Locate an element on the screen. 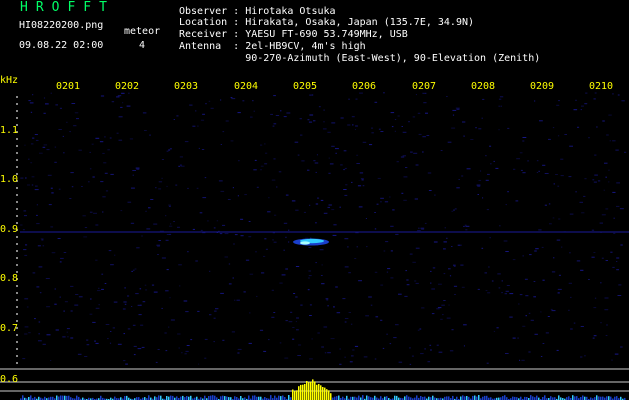 This screenshot has width=629, height=400. observer: Observer : Hirotaka Otsuka is located at coordinates (257, 11).